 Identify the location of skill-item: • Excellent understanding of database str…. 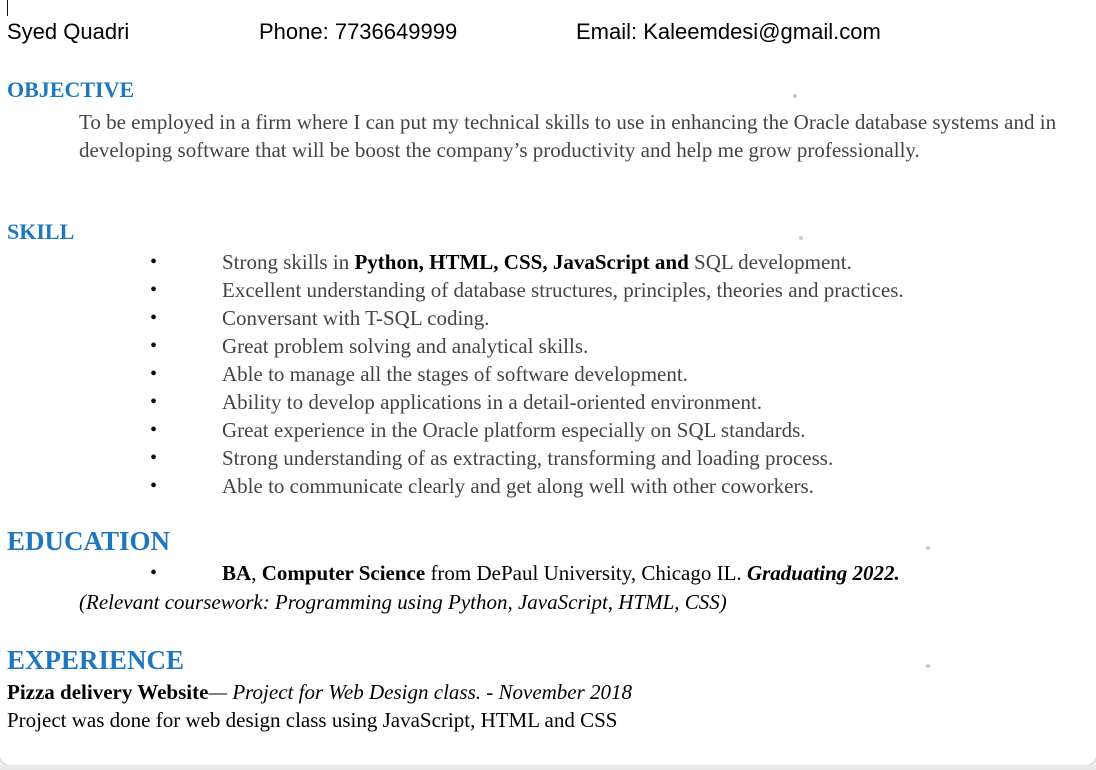
(452, 290).